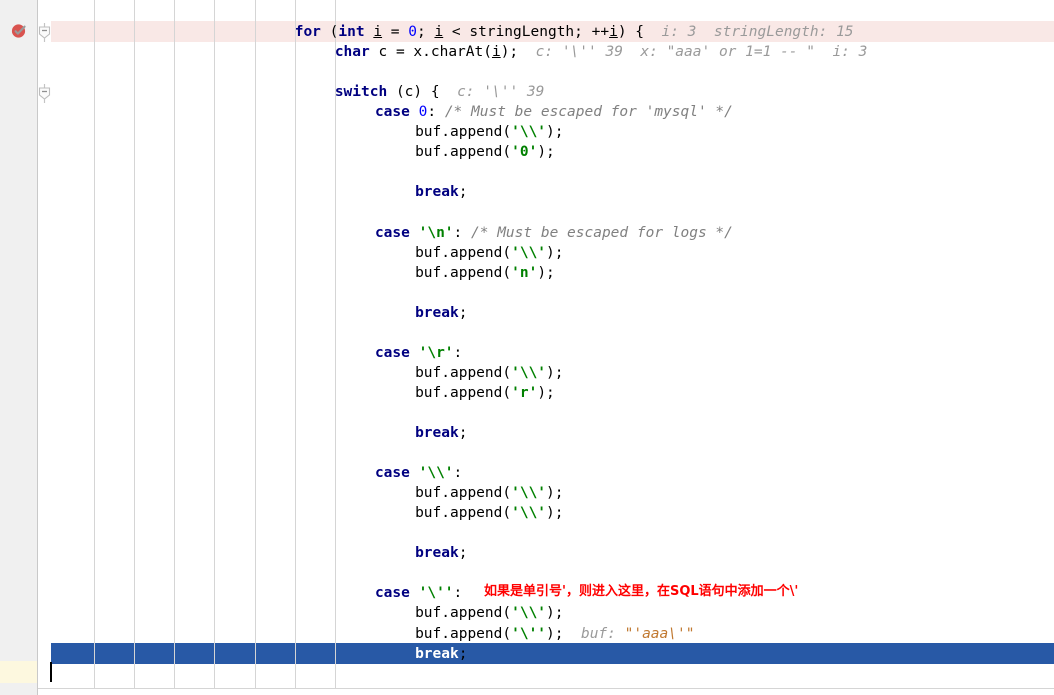  Describe the element at coordinates (44, 347) in the screenshot. I see `editor-fold-gutter` at that location.